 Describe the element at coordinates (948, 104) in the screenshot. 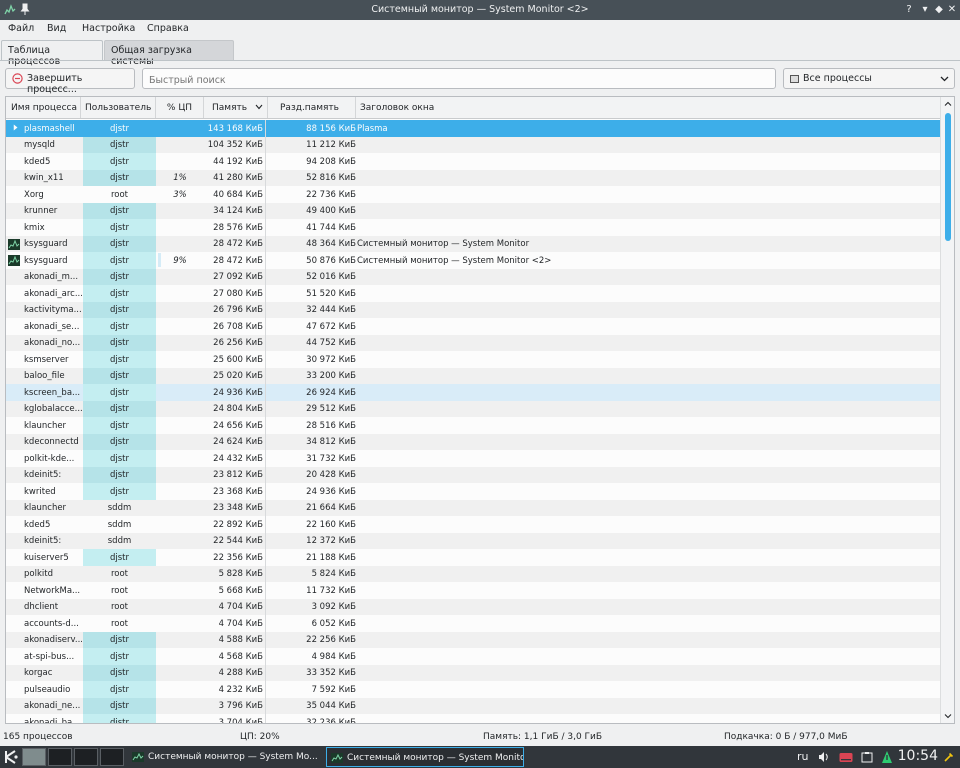

I see `scroll-up-icon` at that location.